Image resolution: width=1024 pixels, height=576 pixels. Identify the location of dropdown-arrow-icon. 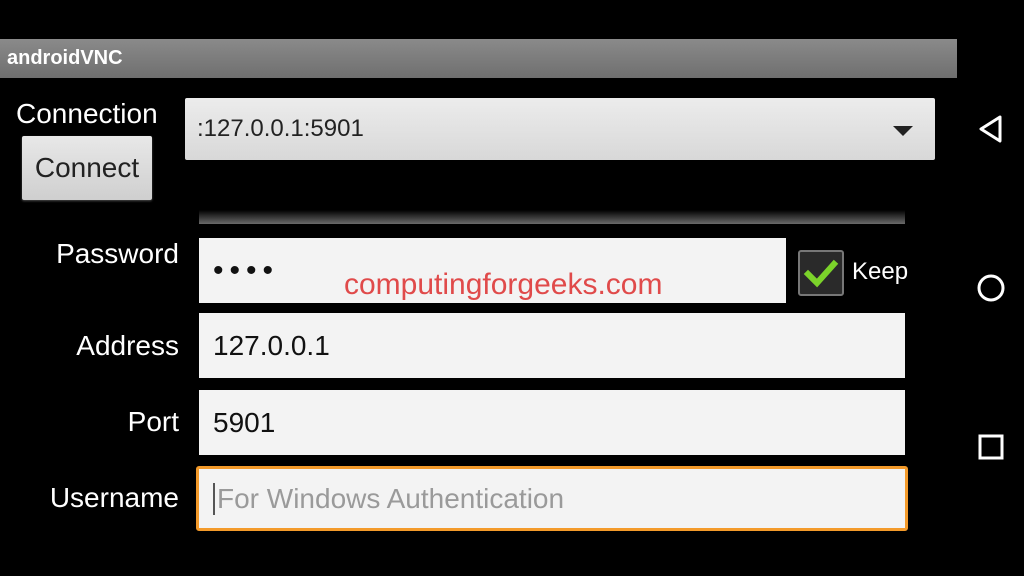
(903, 131).